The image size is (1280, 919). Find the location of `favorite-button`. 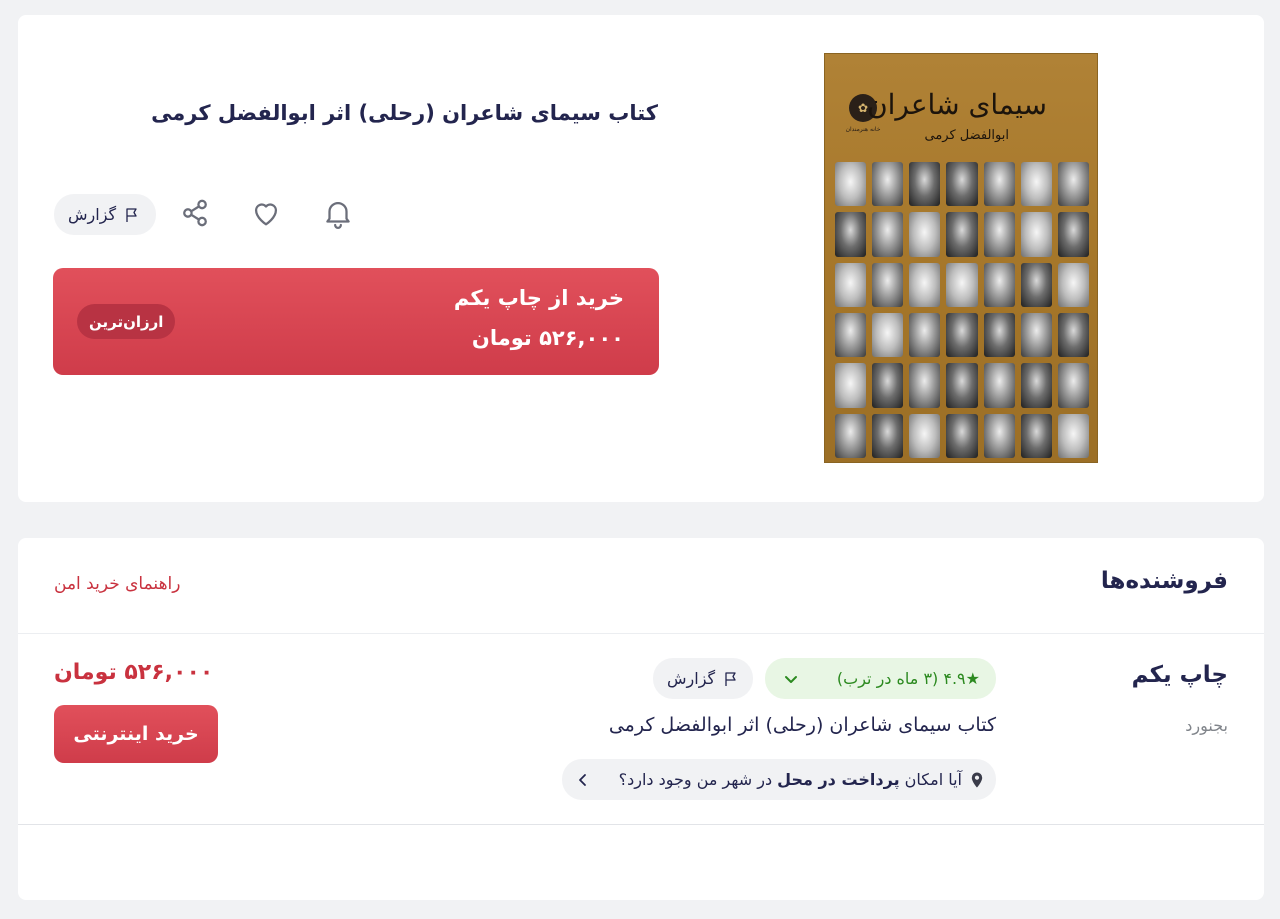

favorite-button is located at coordinates (266, 213).